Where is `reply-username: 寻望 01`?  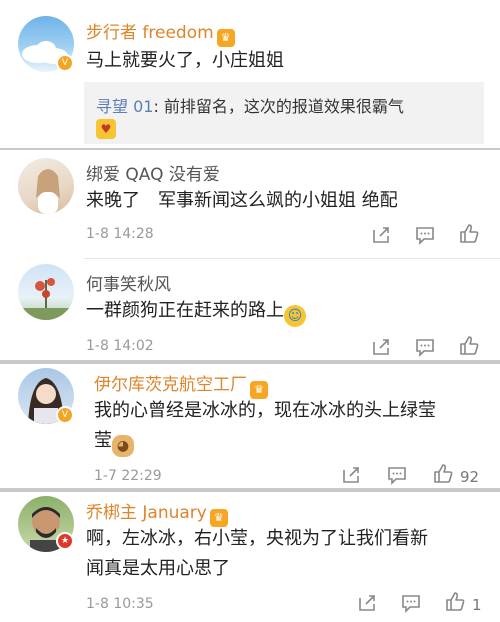 reply-username: 寻望 01 is located at coordinates (124, 106).